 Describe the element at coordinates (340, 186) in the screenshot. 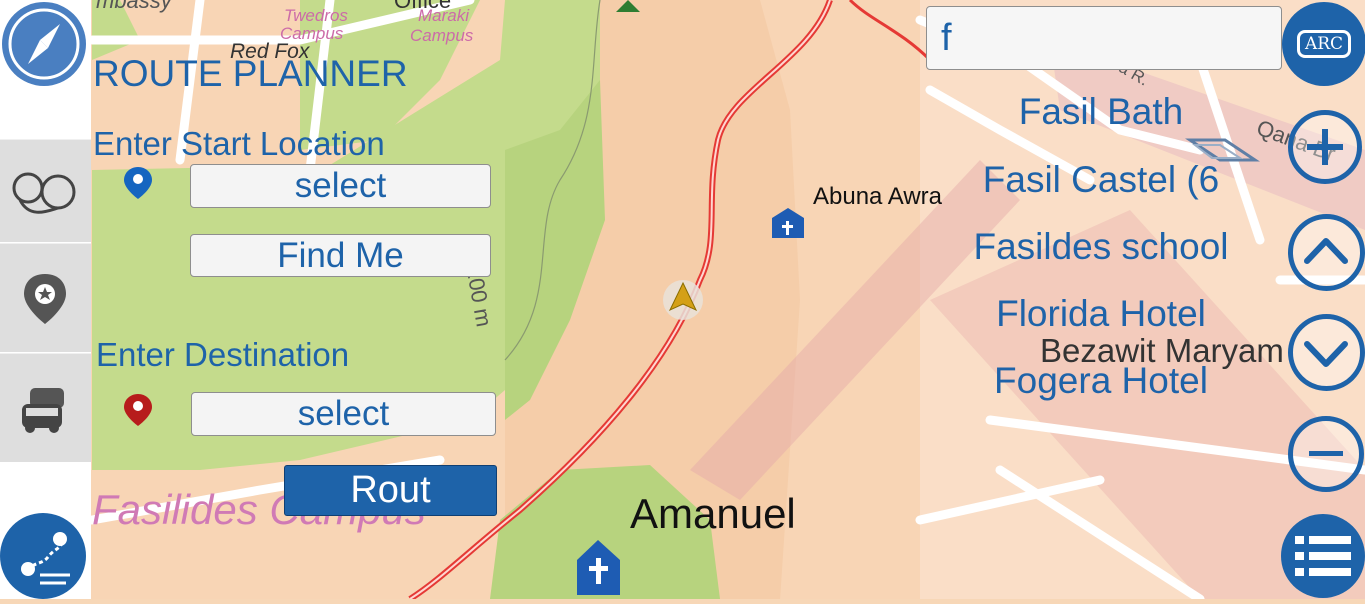

I see `start-location-select: select` at that location.